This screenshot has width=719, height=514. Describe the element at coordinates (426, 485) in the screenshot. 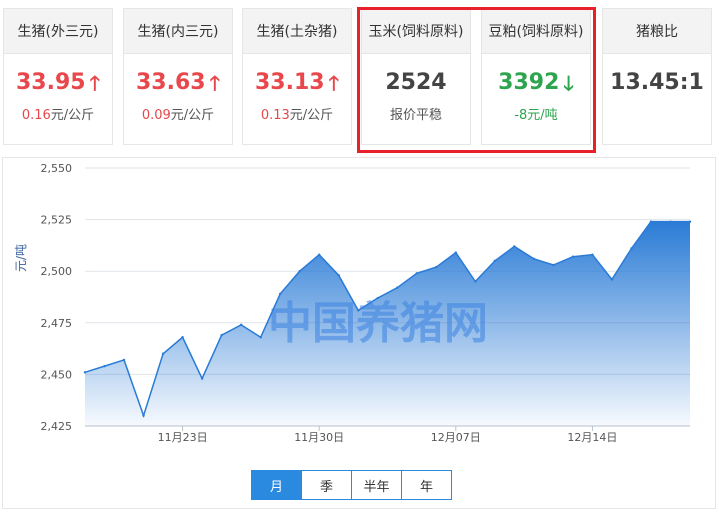

I see `range-year-button: 年` at that location.